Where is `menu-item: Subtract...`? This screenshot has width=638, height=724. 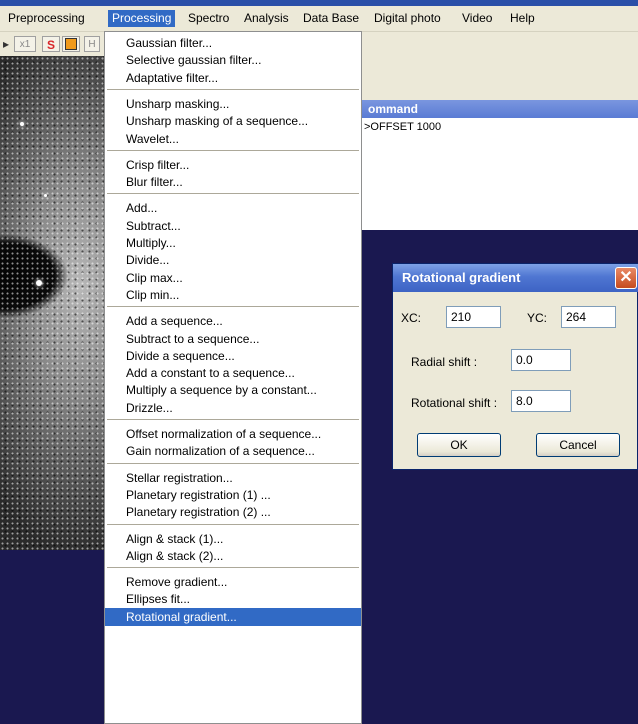 menu-item: Subtract... is located at coordinates (233, 226).